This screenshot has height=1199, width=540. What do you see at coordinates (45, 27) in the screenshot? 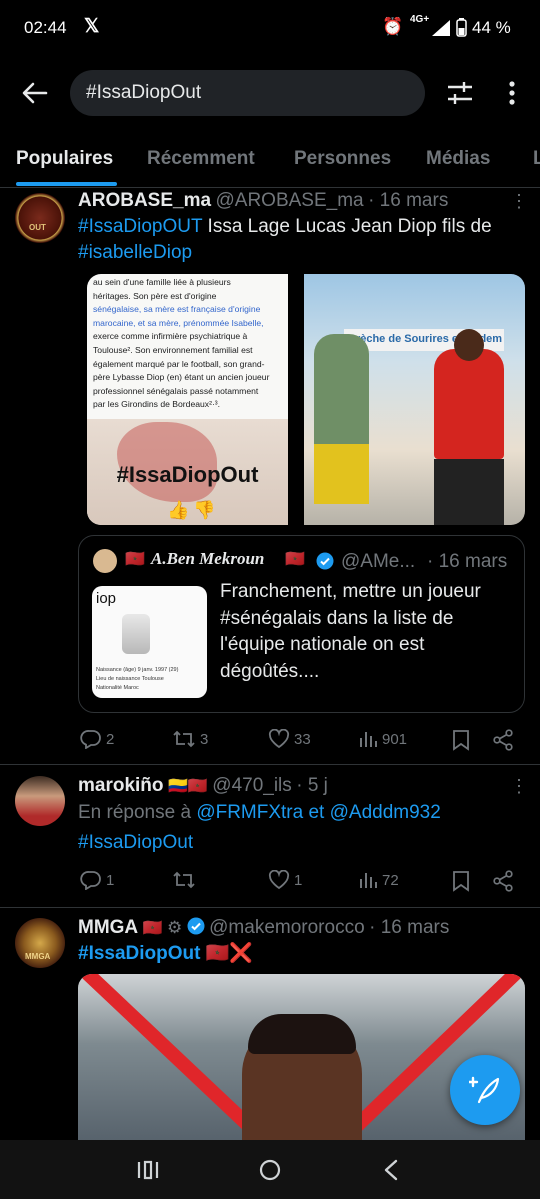
I see `status-time: 02:44` at bounding box center [45, 27].